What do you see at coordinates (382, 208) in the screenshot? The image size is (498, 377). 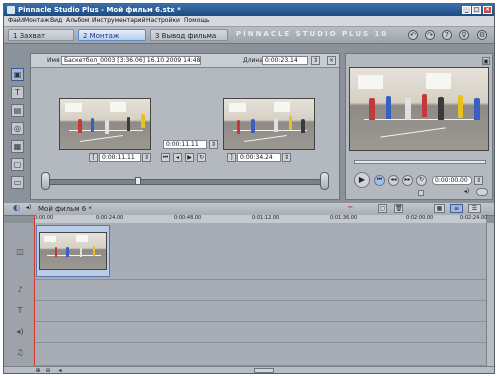 I see `split-clip-icon: ▢` at bounding box center [382, 208].